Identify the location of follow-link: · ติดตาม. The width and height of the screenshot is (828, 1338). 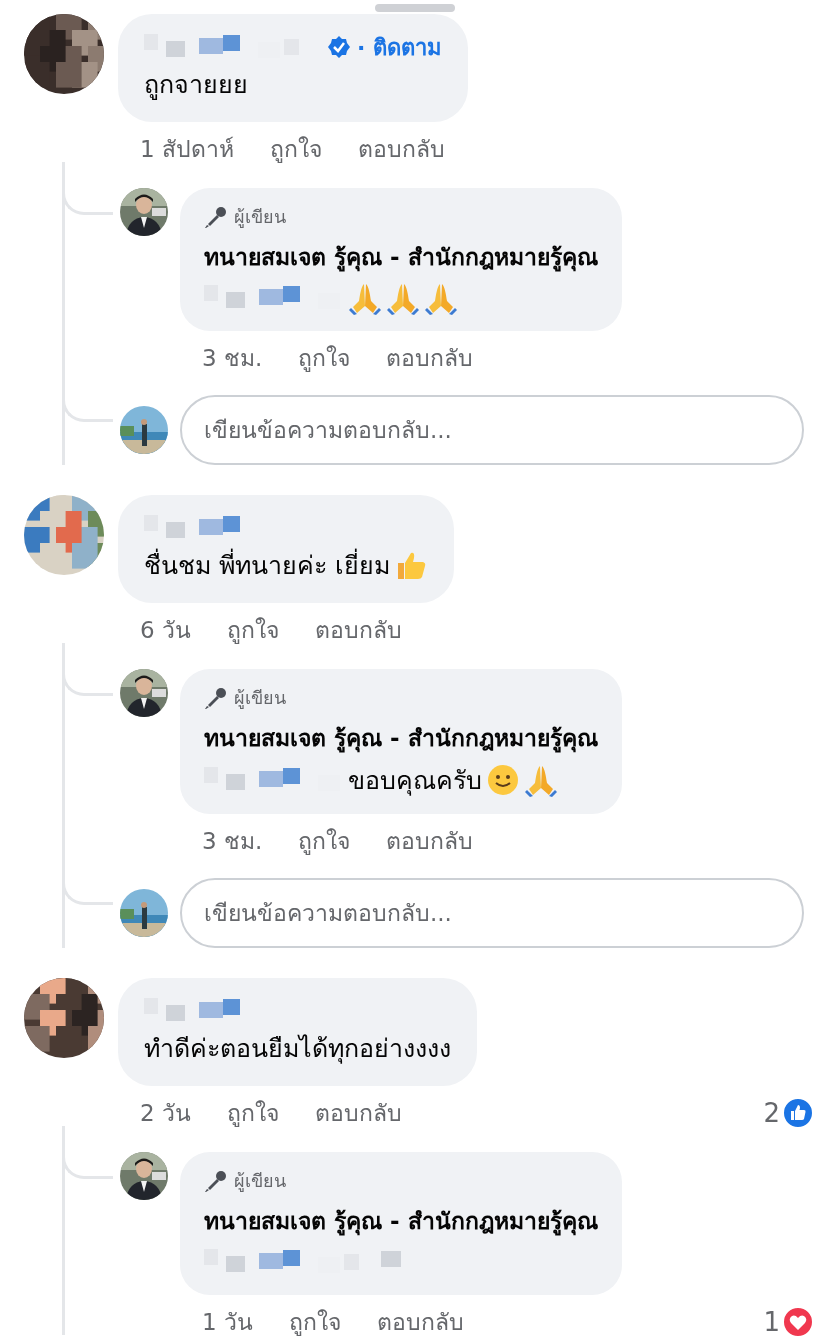
(400, 47).